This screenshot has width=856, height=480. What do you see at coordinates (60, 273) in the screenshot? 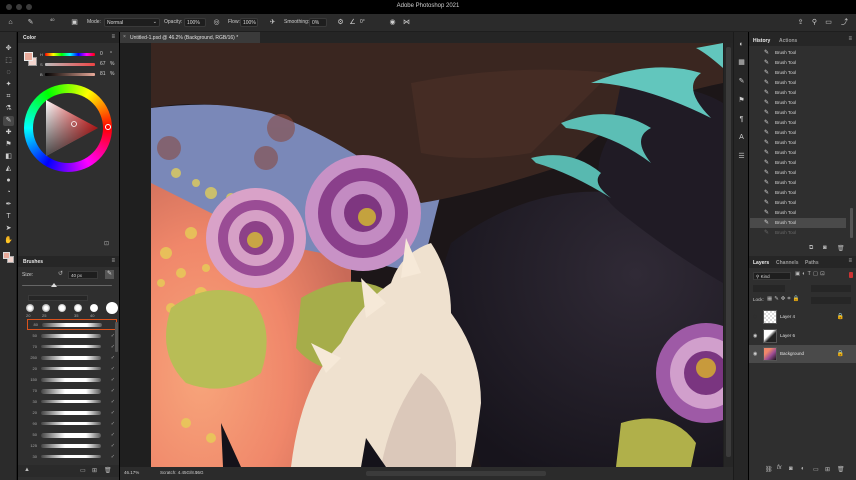
I see `reset-size-icon: ↺` at bounding box center [60, 273].